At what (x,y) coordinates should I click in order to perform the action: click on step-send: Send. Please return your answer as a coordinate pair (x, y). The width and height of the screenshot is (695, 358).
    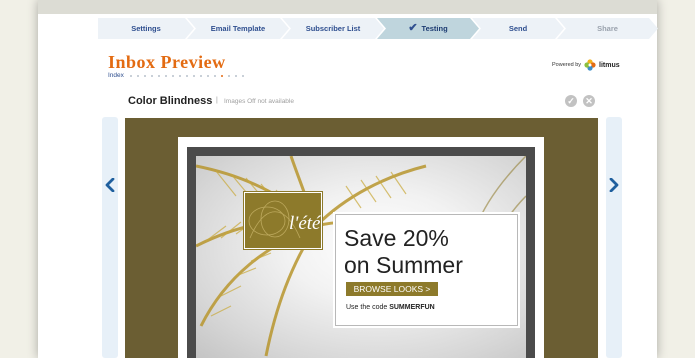
    Looking at the image, I should click on (518, 28).